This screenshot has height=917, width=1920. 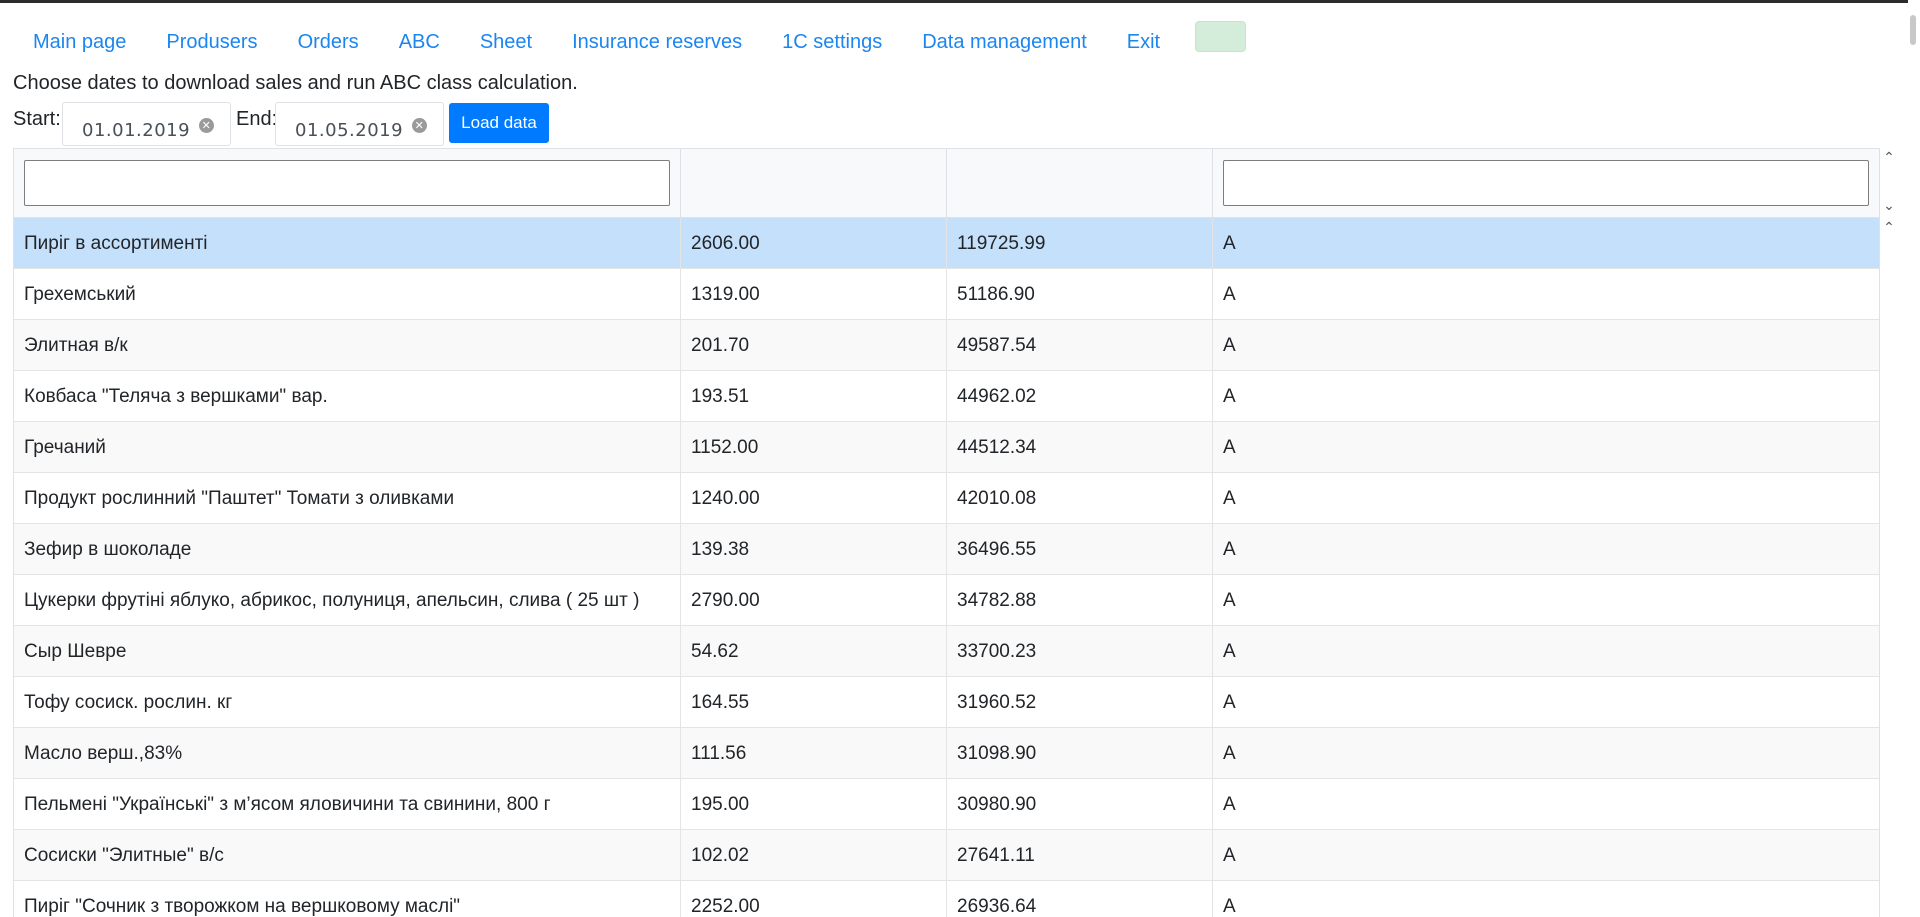 I want to click on end-date-input: 01.05.2019 ✕, so click(x=359, y=124).